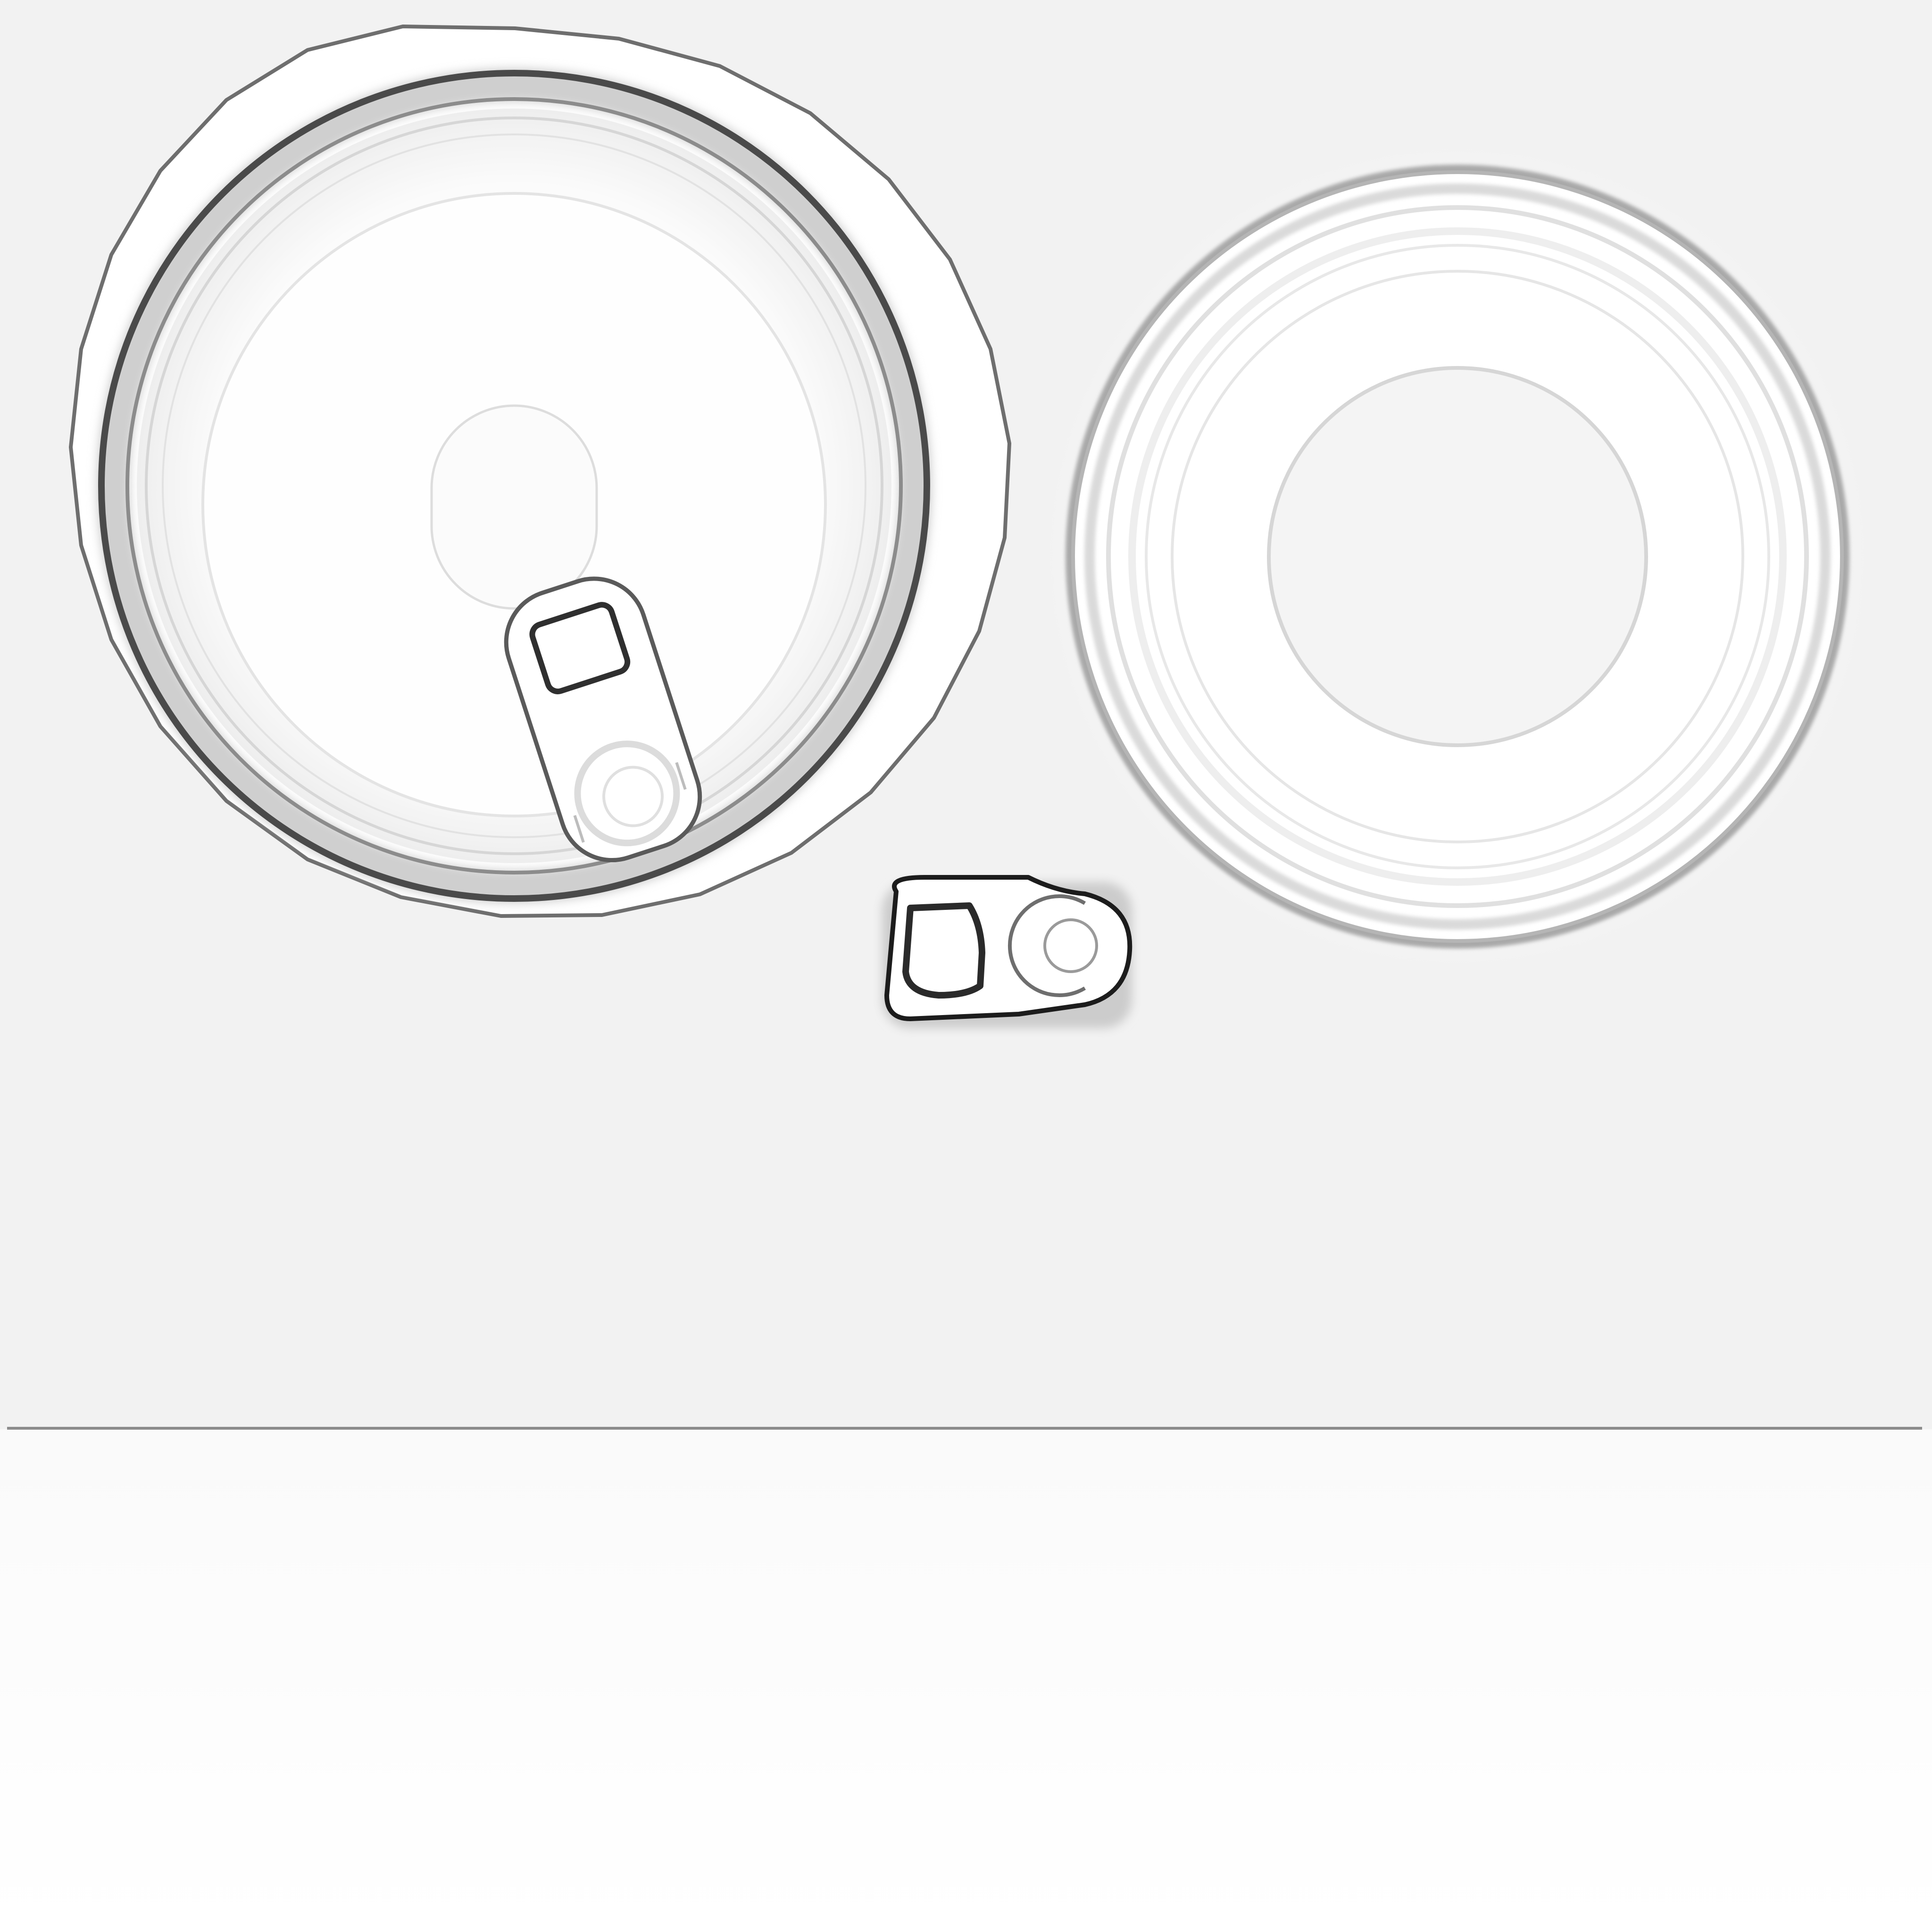 The image size is (1932, 1932). What do you see at coordinates (1070, 946) in the screenshot?
I see `loose-tab-rivet` at bounding box center [1070, 946].